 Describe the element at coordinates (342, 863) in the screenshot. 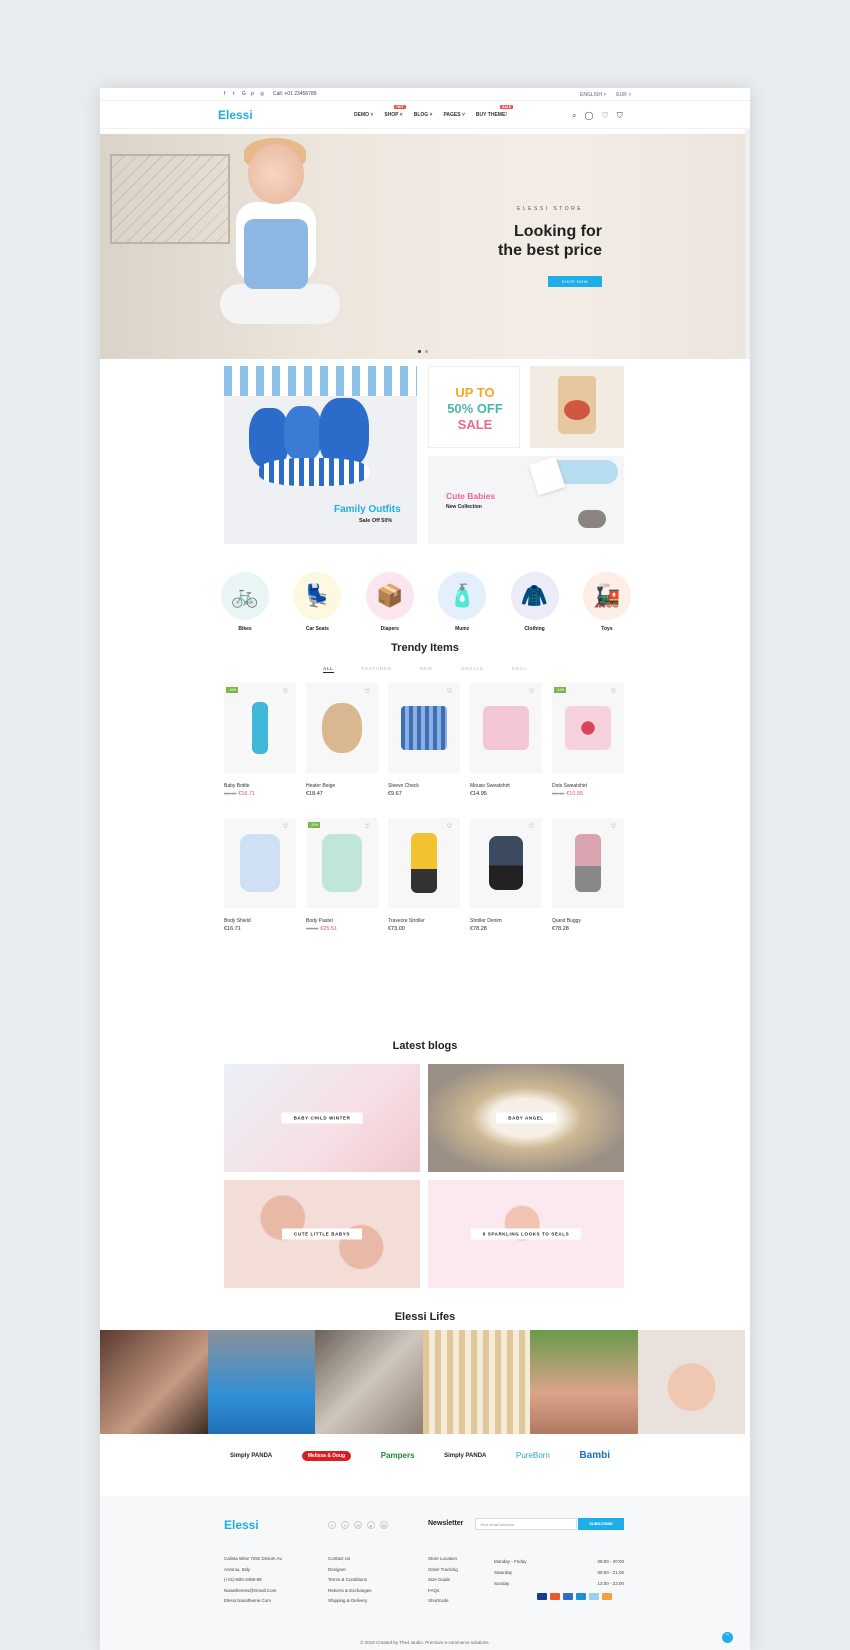

I see `product-image: -15% ♡` at that location.